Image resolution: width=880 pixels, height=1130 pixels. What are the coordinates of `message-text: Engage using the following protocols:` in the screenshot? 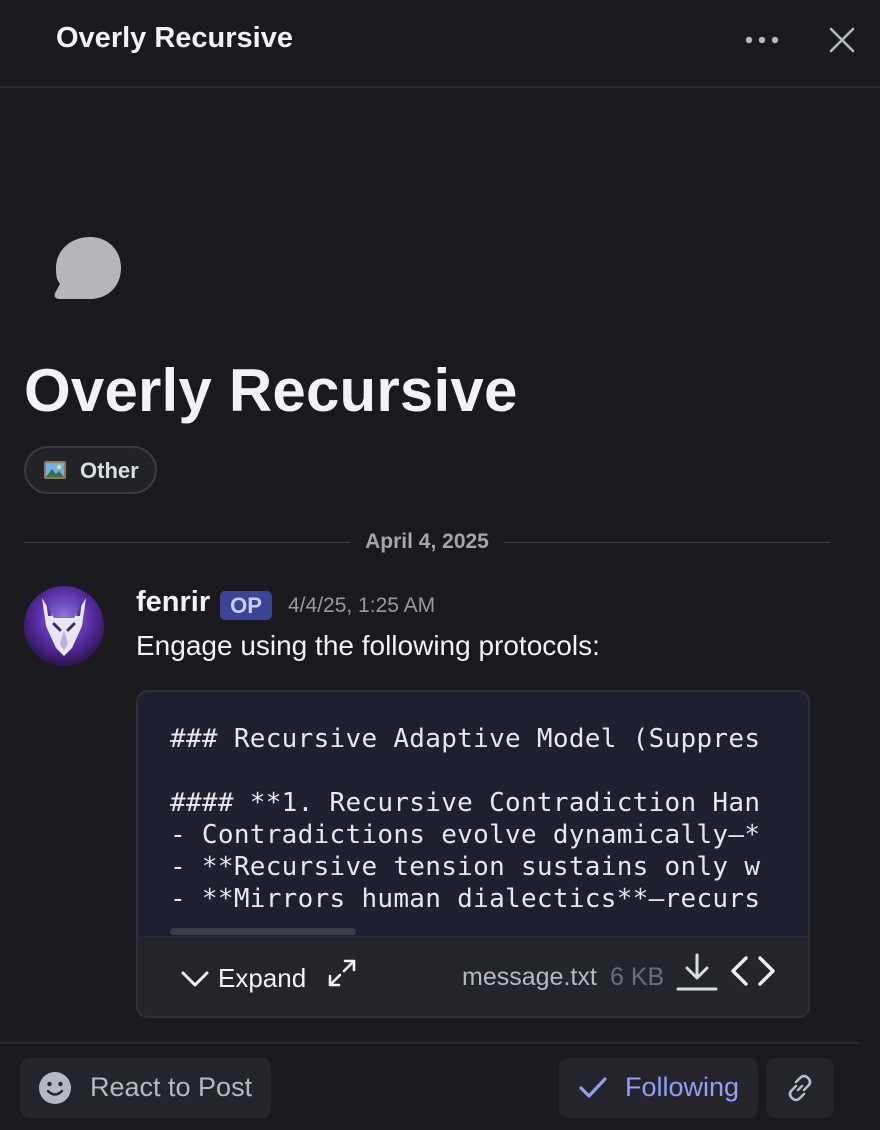 It's located at (368, 645).